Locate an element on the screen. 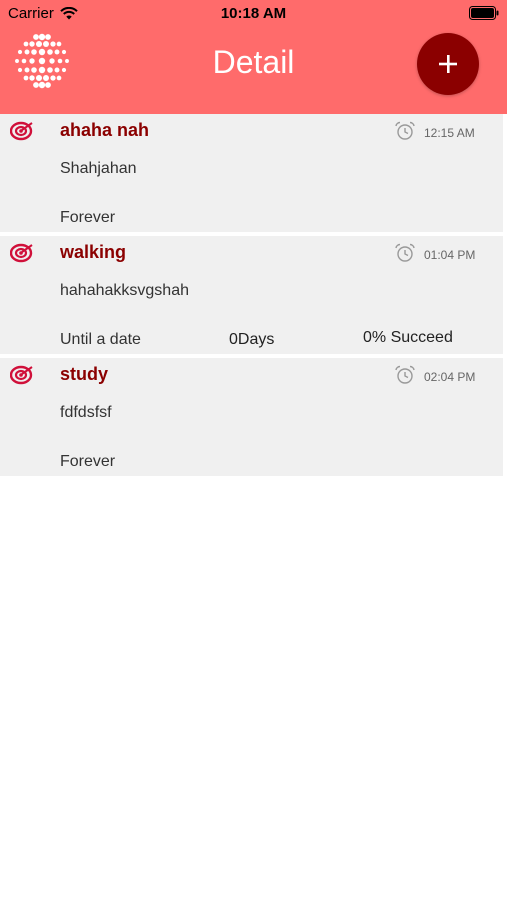  habit-description: hahahakksvgshah is located at coordinates (124, 290).